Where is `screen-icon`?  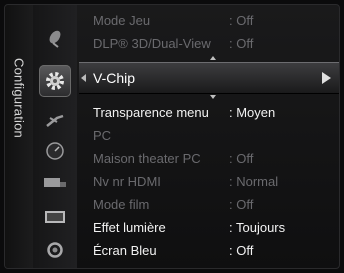
screen-icon is located at coordinates (55, 217).